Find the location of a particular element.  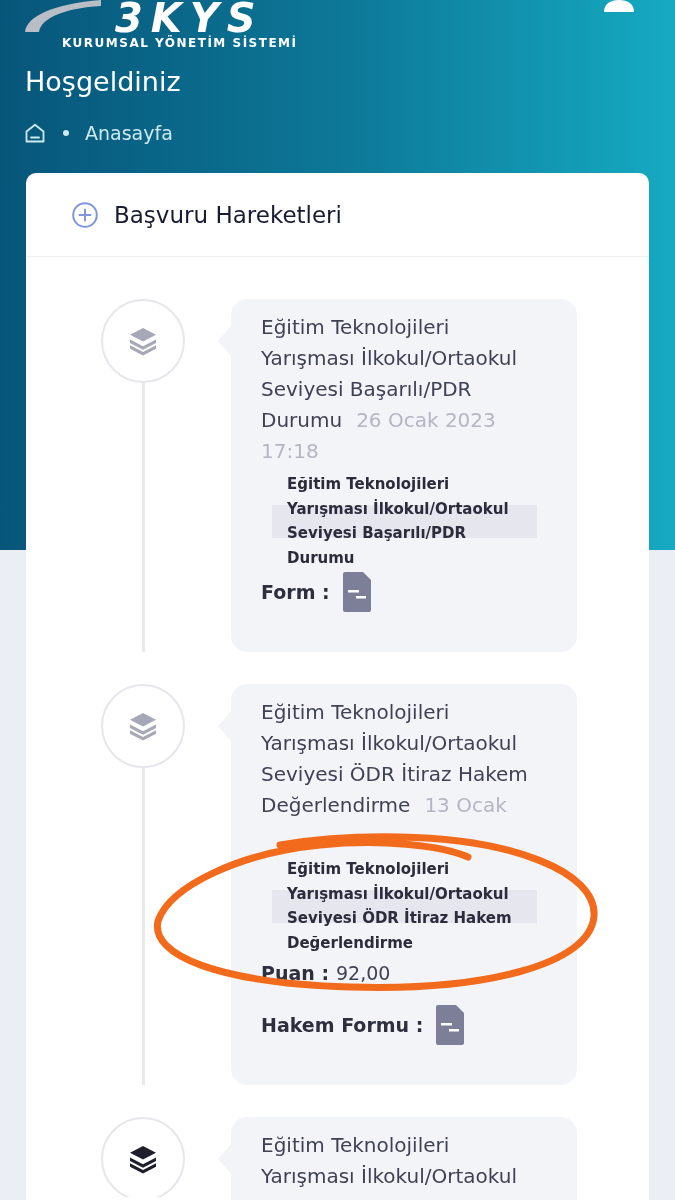

add-circle-icon is located at coordinates (85, 214).